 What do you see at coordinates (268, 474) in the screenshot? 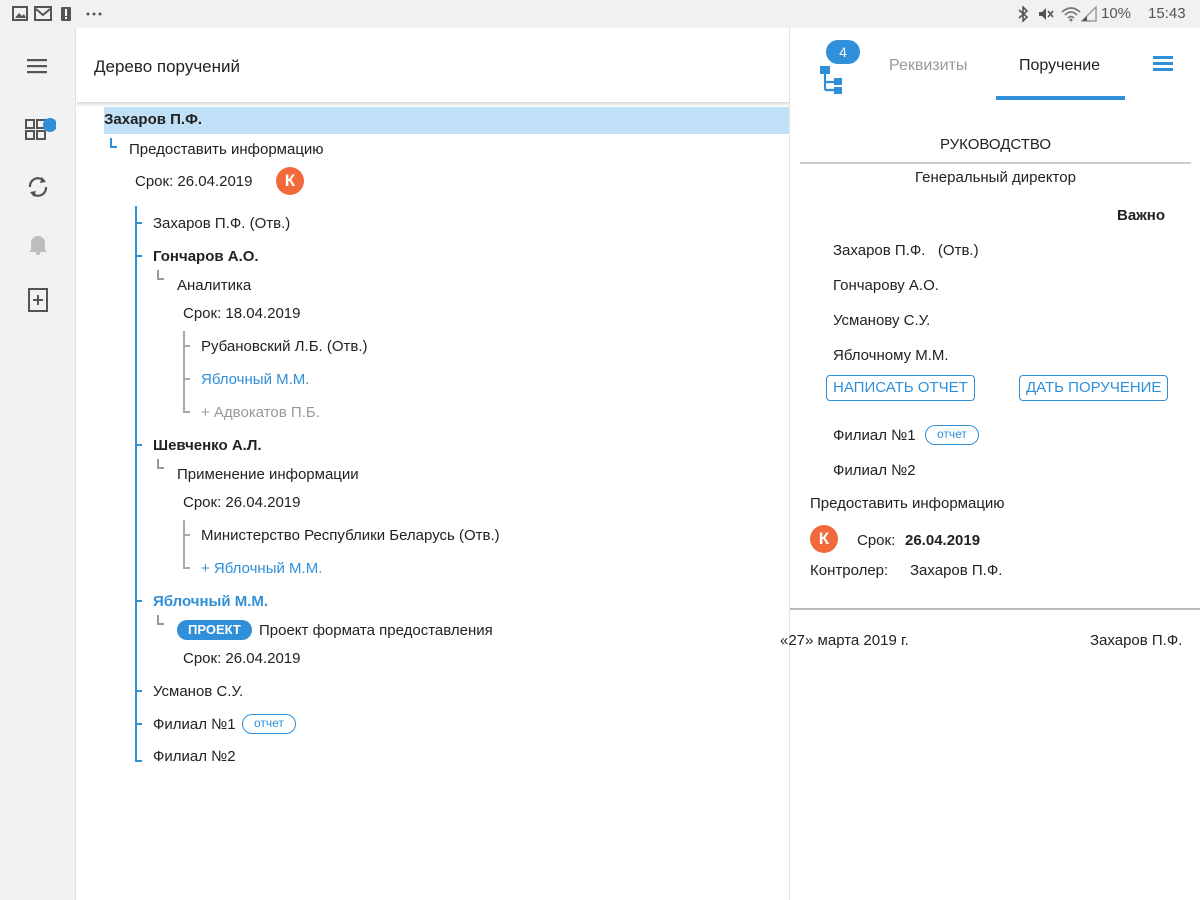
I see `tree-subtask: Применение информации` at bounding box center [268, 474].